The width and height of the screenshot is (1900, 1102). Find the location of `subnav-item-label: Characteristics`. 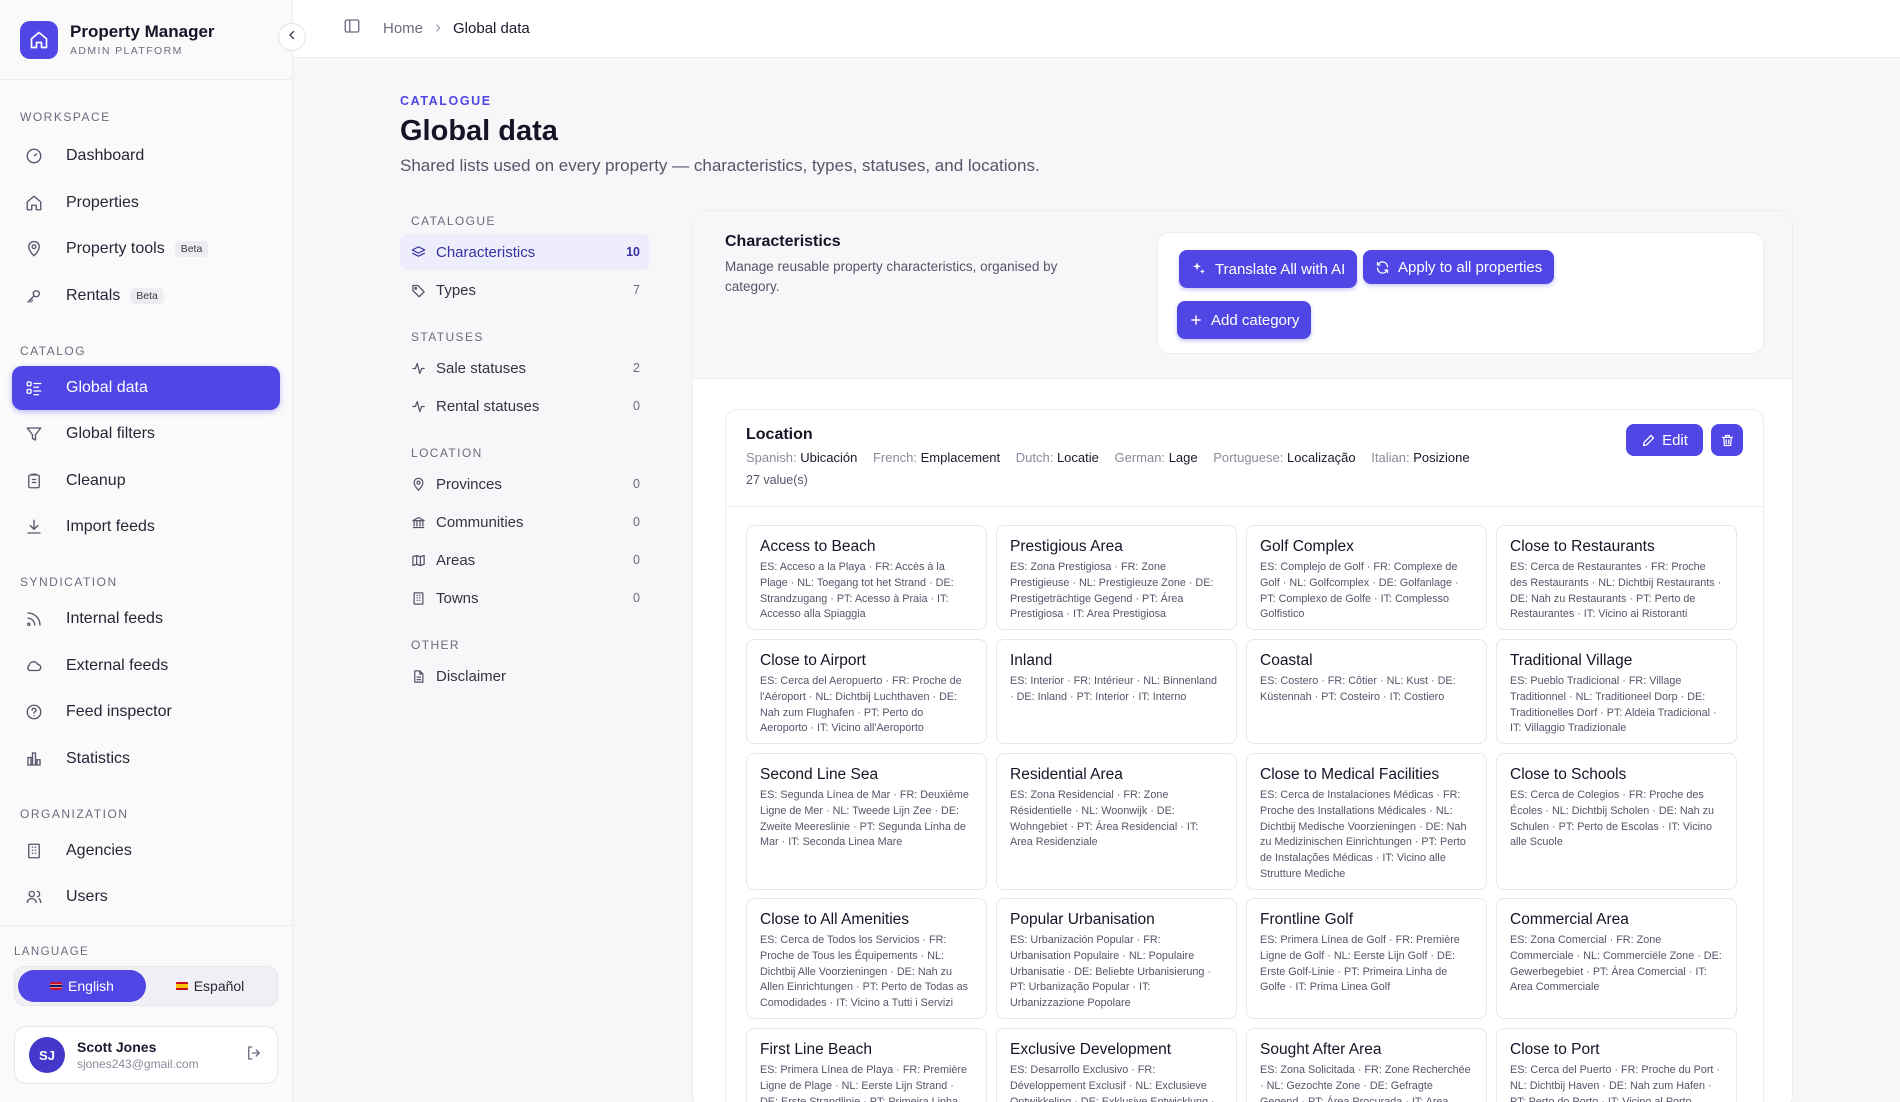

subnav-item-label: Characteristics is located at coordinates (486, 252).